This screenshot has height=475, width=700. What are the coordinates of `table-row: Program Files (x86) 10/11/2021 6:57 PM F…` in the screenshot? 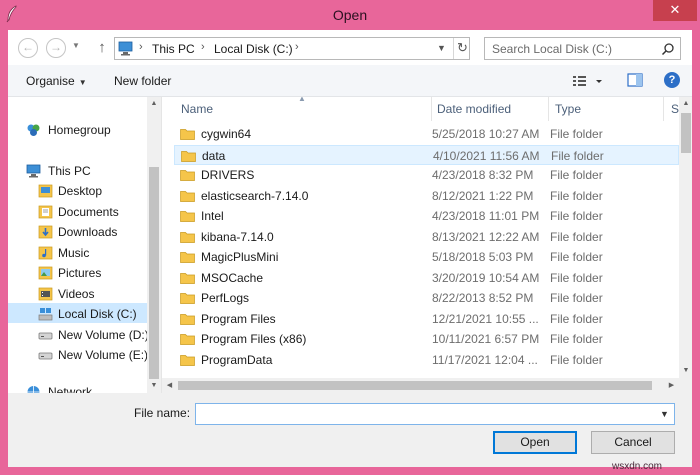 It's located at (426, 339).